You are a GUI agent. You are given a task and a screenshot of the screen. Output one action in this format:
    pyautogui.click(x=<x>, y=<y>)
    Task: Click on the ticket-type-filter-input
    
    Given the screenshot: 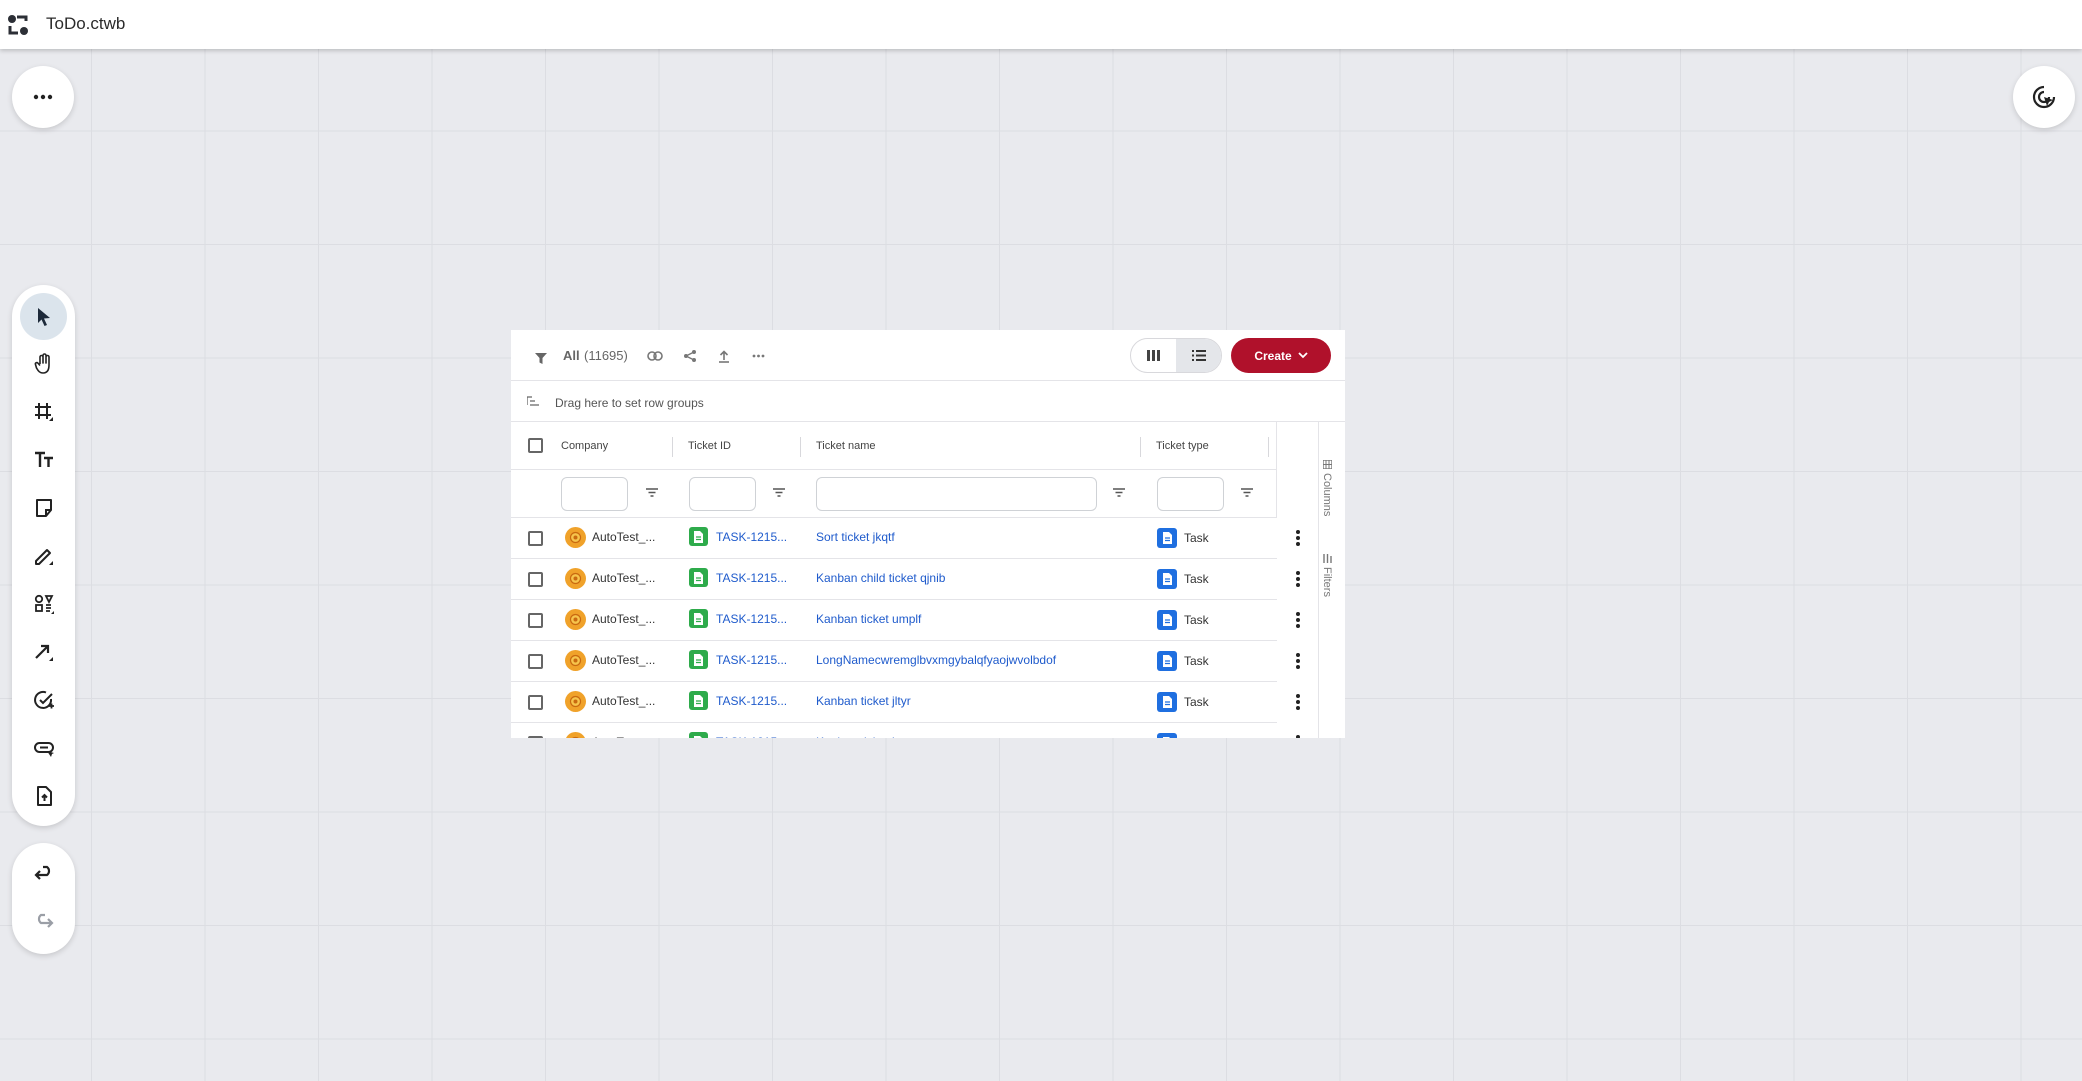 What is the action you would take?
    pyautogui.click(x=1190, y=494)
    